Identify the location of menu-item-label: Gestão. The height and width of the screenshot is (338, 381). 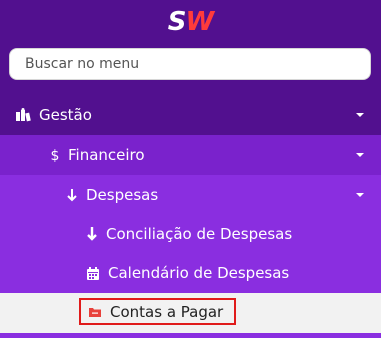
(65, 115).